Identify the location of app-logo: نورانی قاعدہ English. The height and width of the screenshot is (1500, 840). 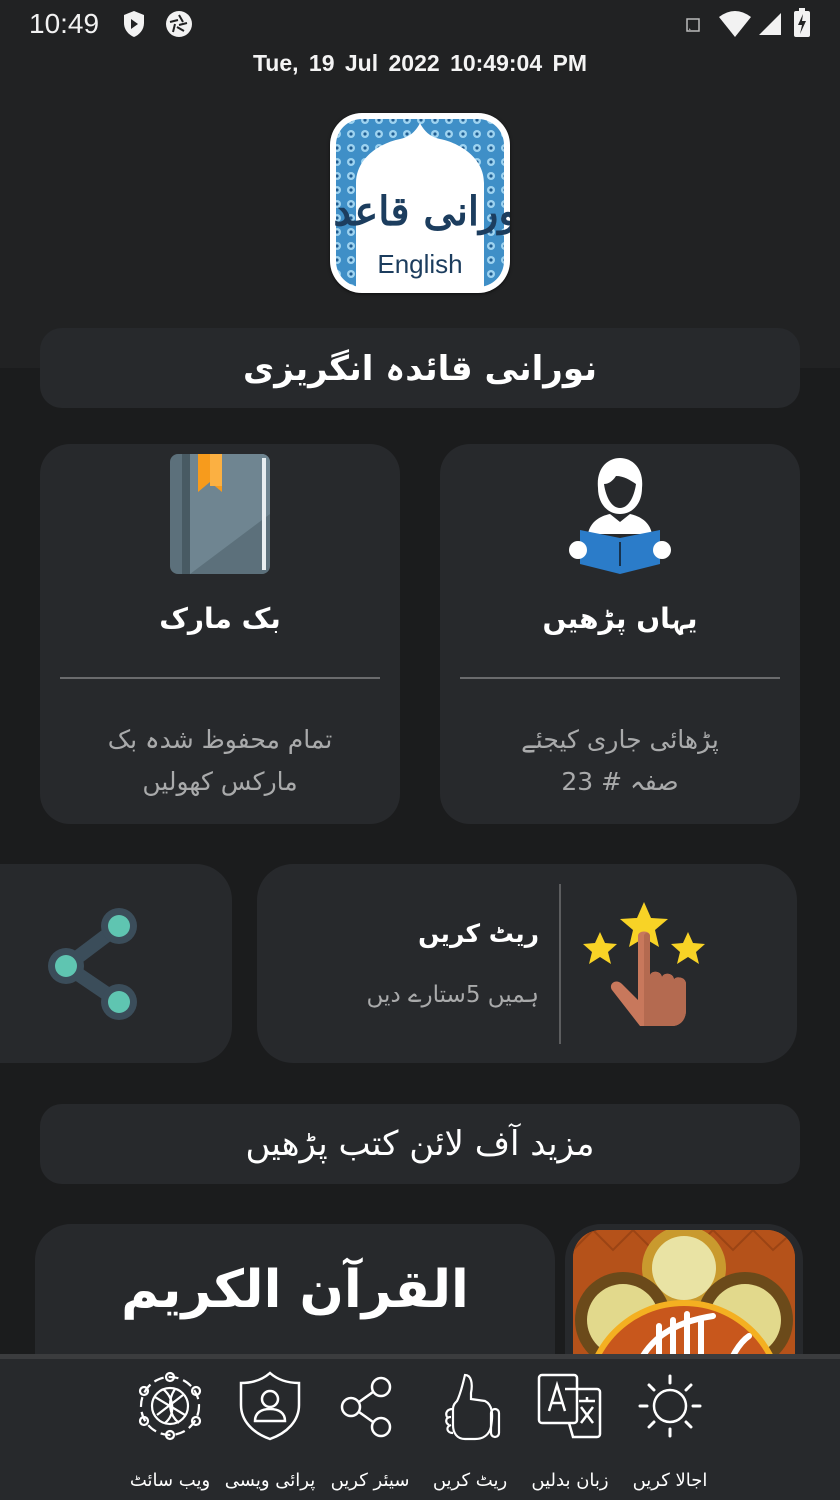
(420, 203).